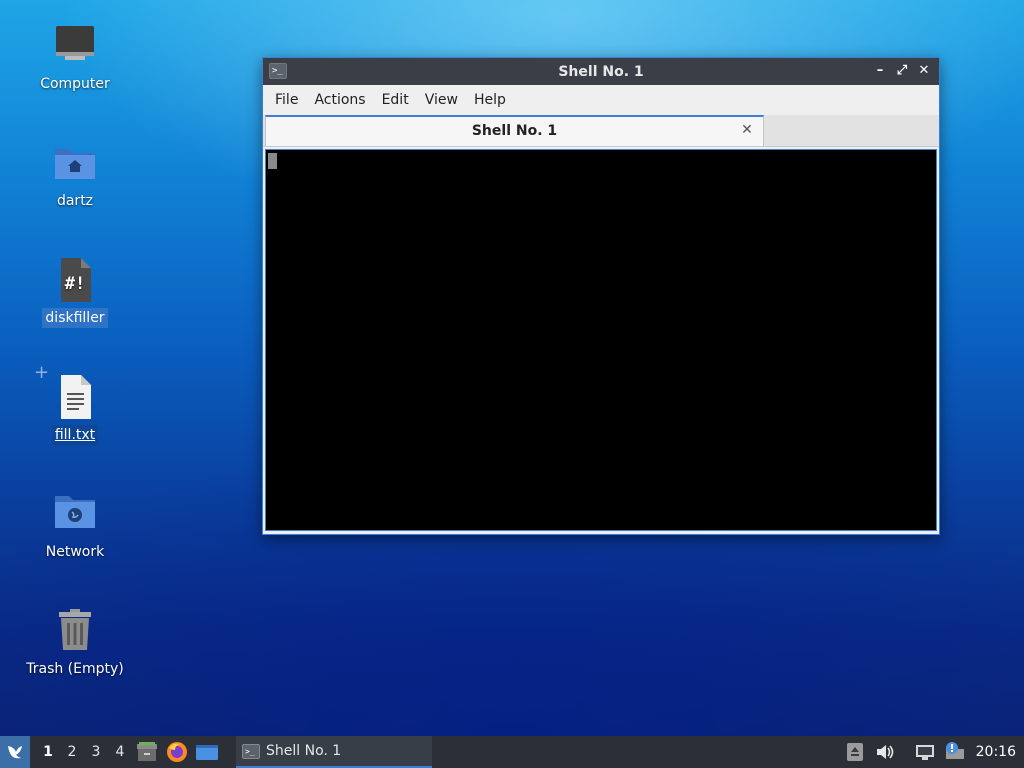 This screenshot has width=1024, height=768. Describe the element at coordinates (96, 752) in the screenshot. I see `workspace-3: 3` at that location.